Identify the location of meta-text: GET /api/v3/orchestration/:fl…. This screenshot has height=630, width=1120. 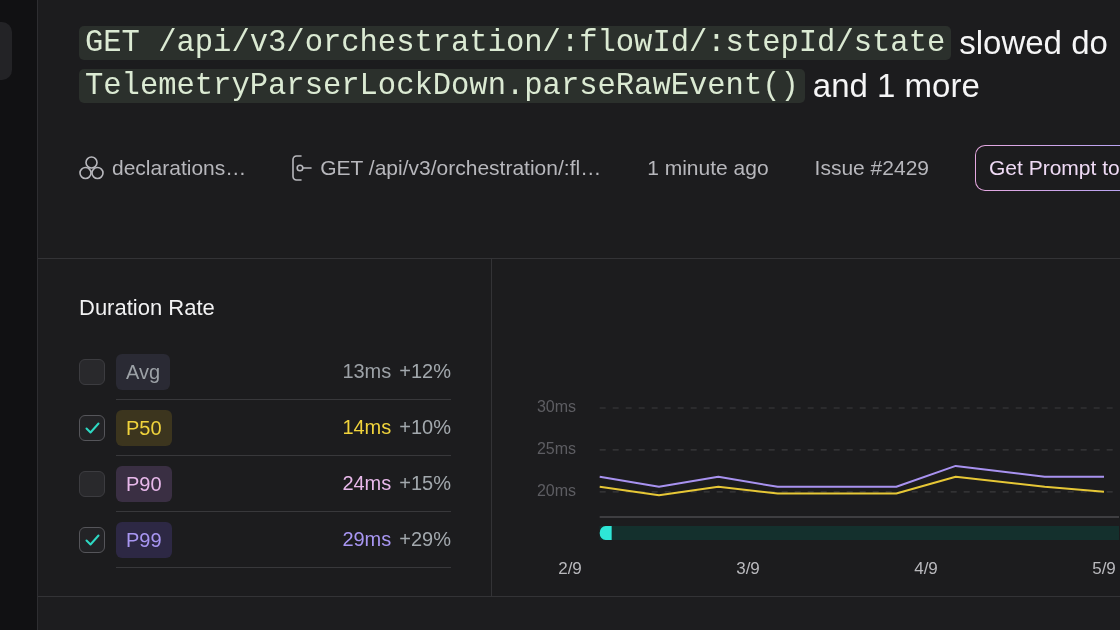
(461, 168).